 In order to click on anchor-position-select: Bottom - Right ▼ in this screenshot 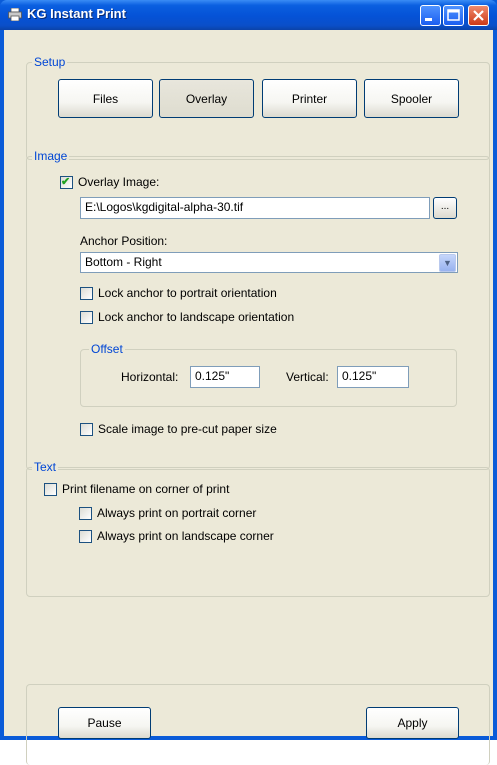, I will do `click(269, 262)`.